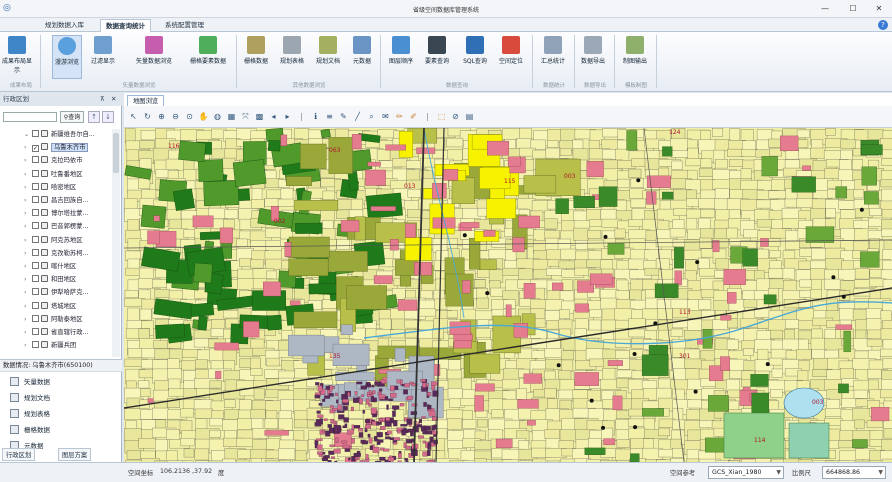 Image resolution: width=892 pixels, height=482 pixels. What do you see at coordinates (30, 117) in the screenshot?
I see `region-search-input` at bounding box center [30, 117].